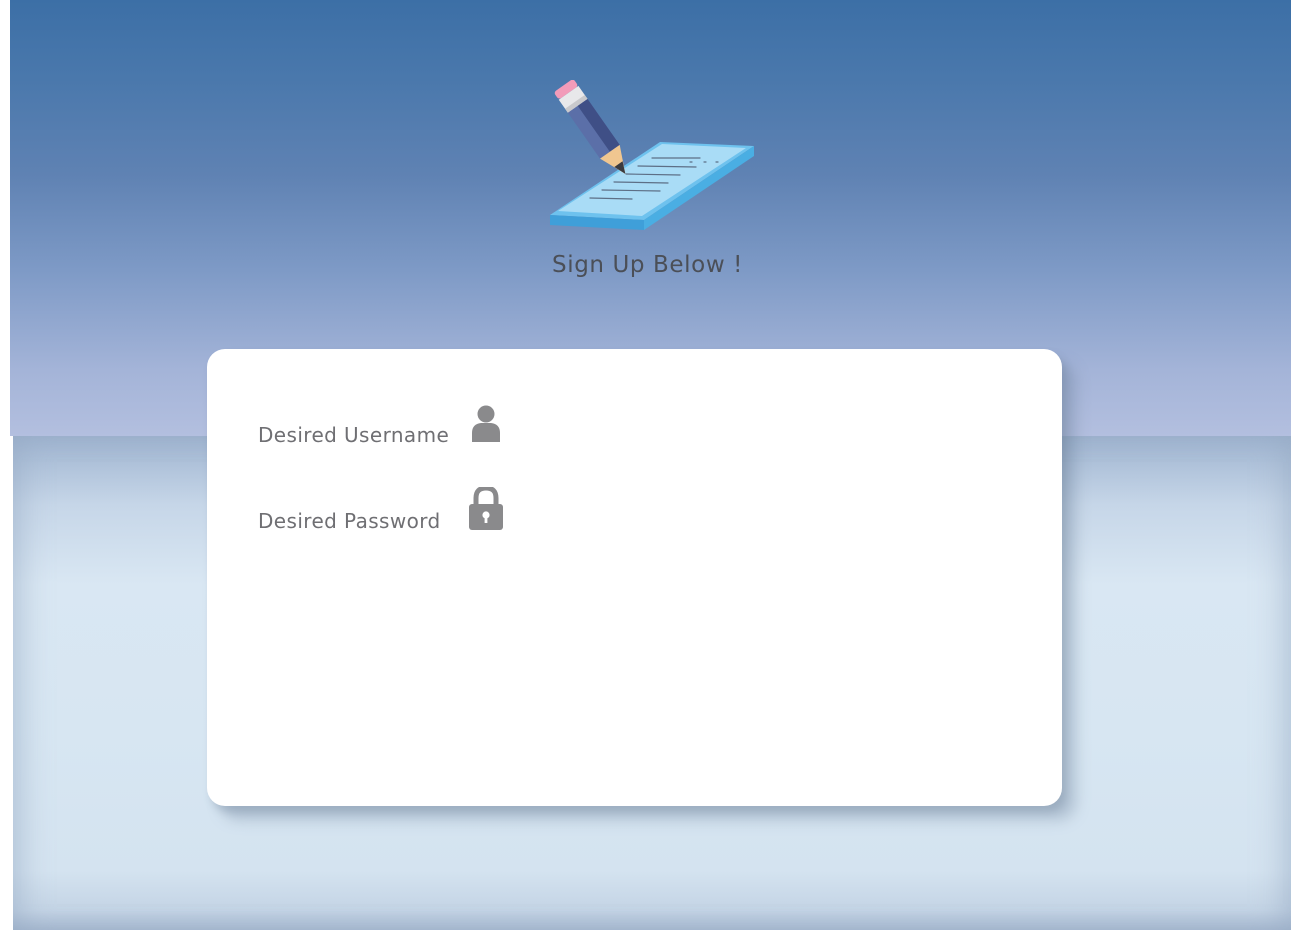 The width and height of the screenshot is (1291, 930). I want to click on password-label: Desired Password, so click(349, 521).